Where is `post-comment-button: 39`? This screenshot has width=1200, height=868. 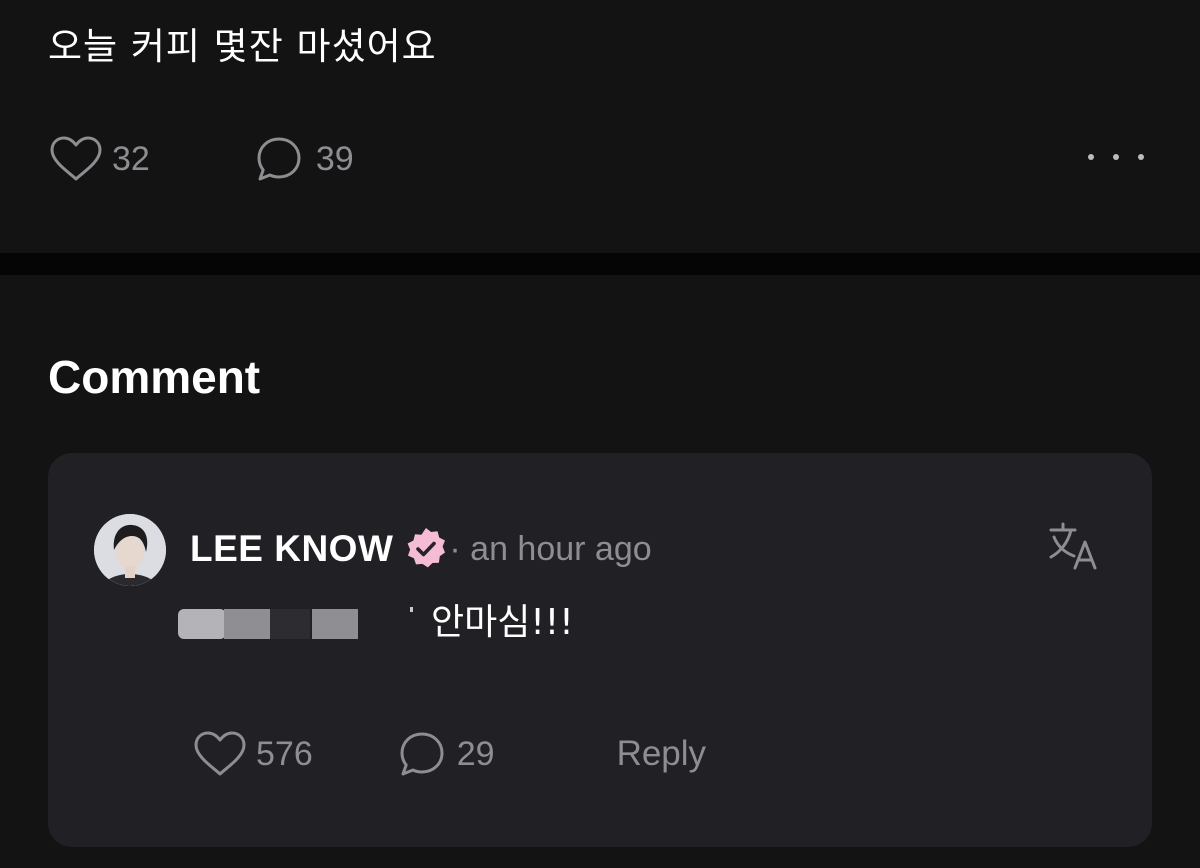 post-comment-button: 39 is located at coordinates (305, 159).